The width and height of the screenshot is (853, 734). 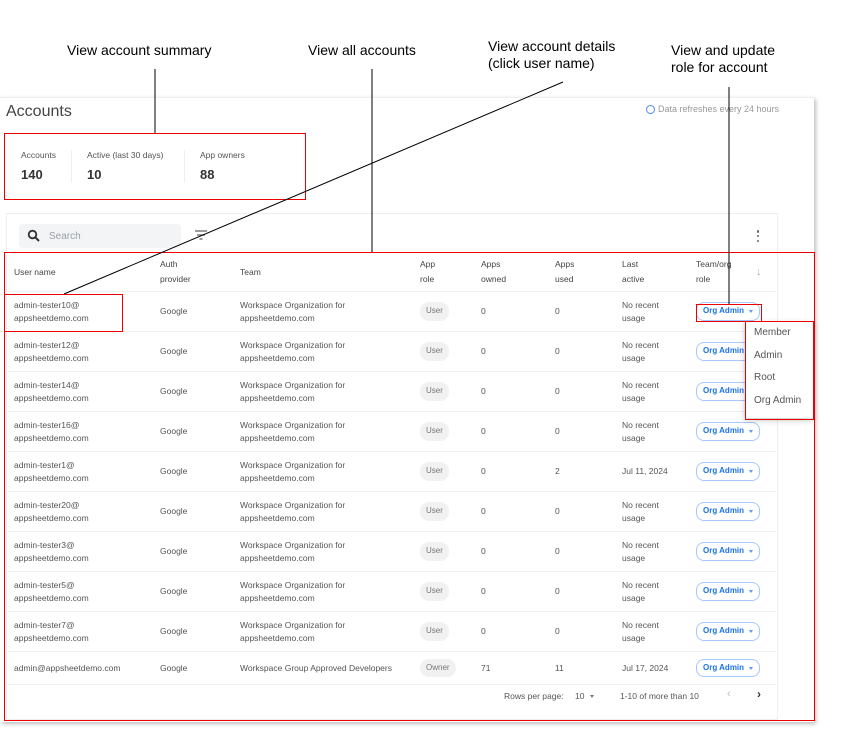 I want to click on apps-used: 11, so click(x=588, y=668).